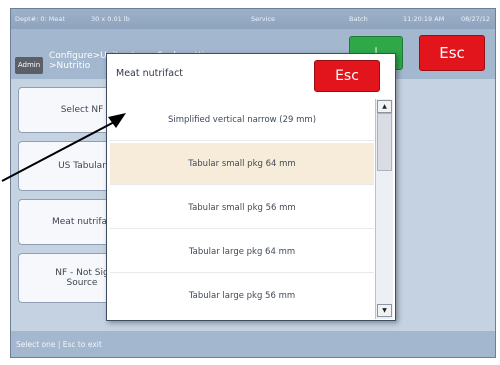 This screenshot has width=500, height=365. I want to click on option-tabular-small-64: Tabular small pkg 64 mm, so click(242, 164).